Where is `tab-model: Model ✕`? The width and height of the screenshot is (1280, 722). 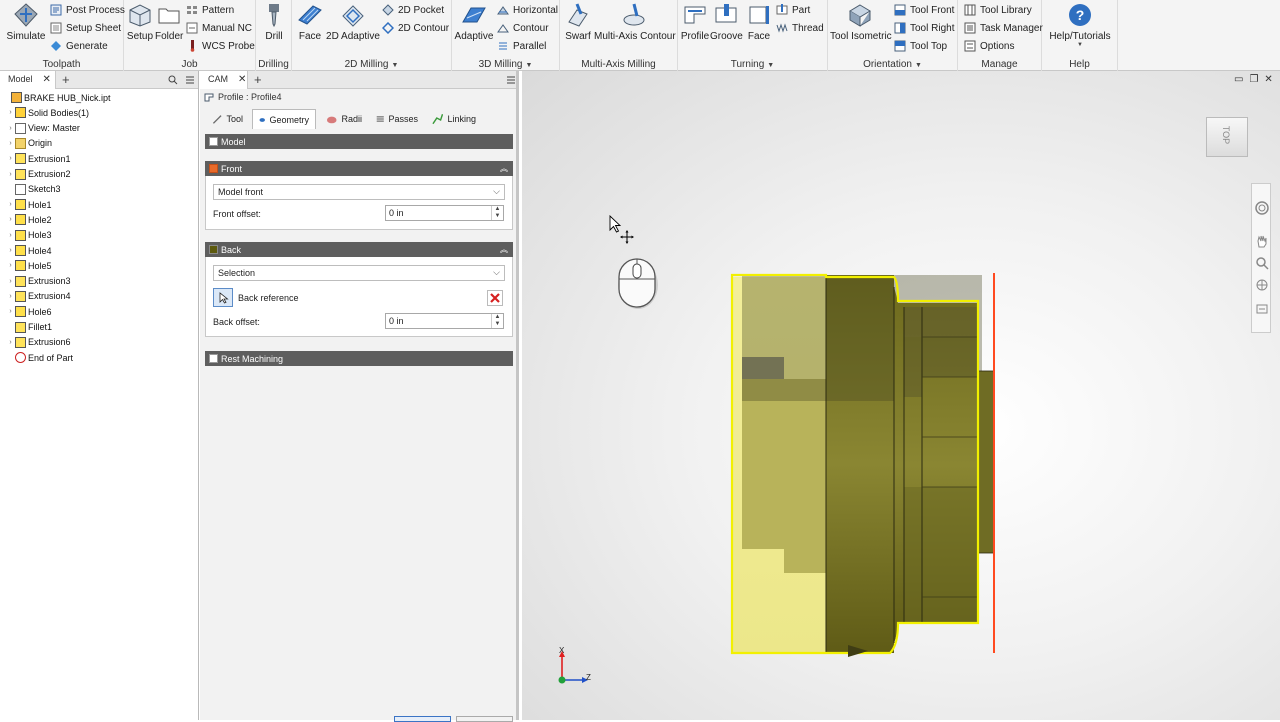 tab-model: Model ✕ is located at coordinates (28, 80).